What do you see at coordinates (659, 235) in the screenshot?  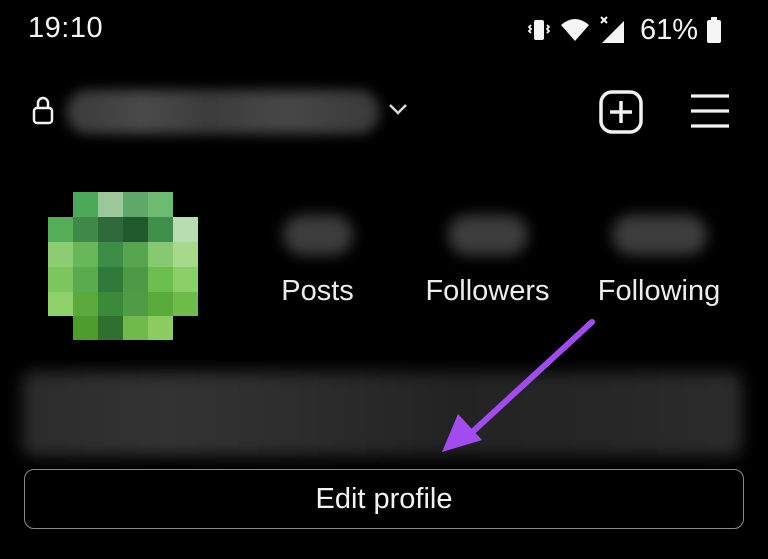 I see `following-count-redacted` at bounding box center [659, 235].